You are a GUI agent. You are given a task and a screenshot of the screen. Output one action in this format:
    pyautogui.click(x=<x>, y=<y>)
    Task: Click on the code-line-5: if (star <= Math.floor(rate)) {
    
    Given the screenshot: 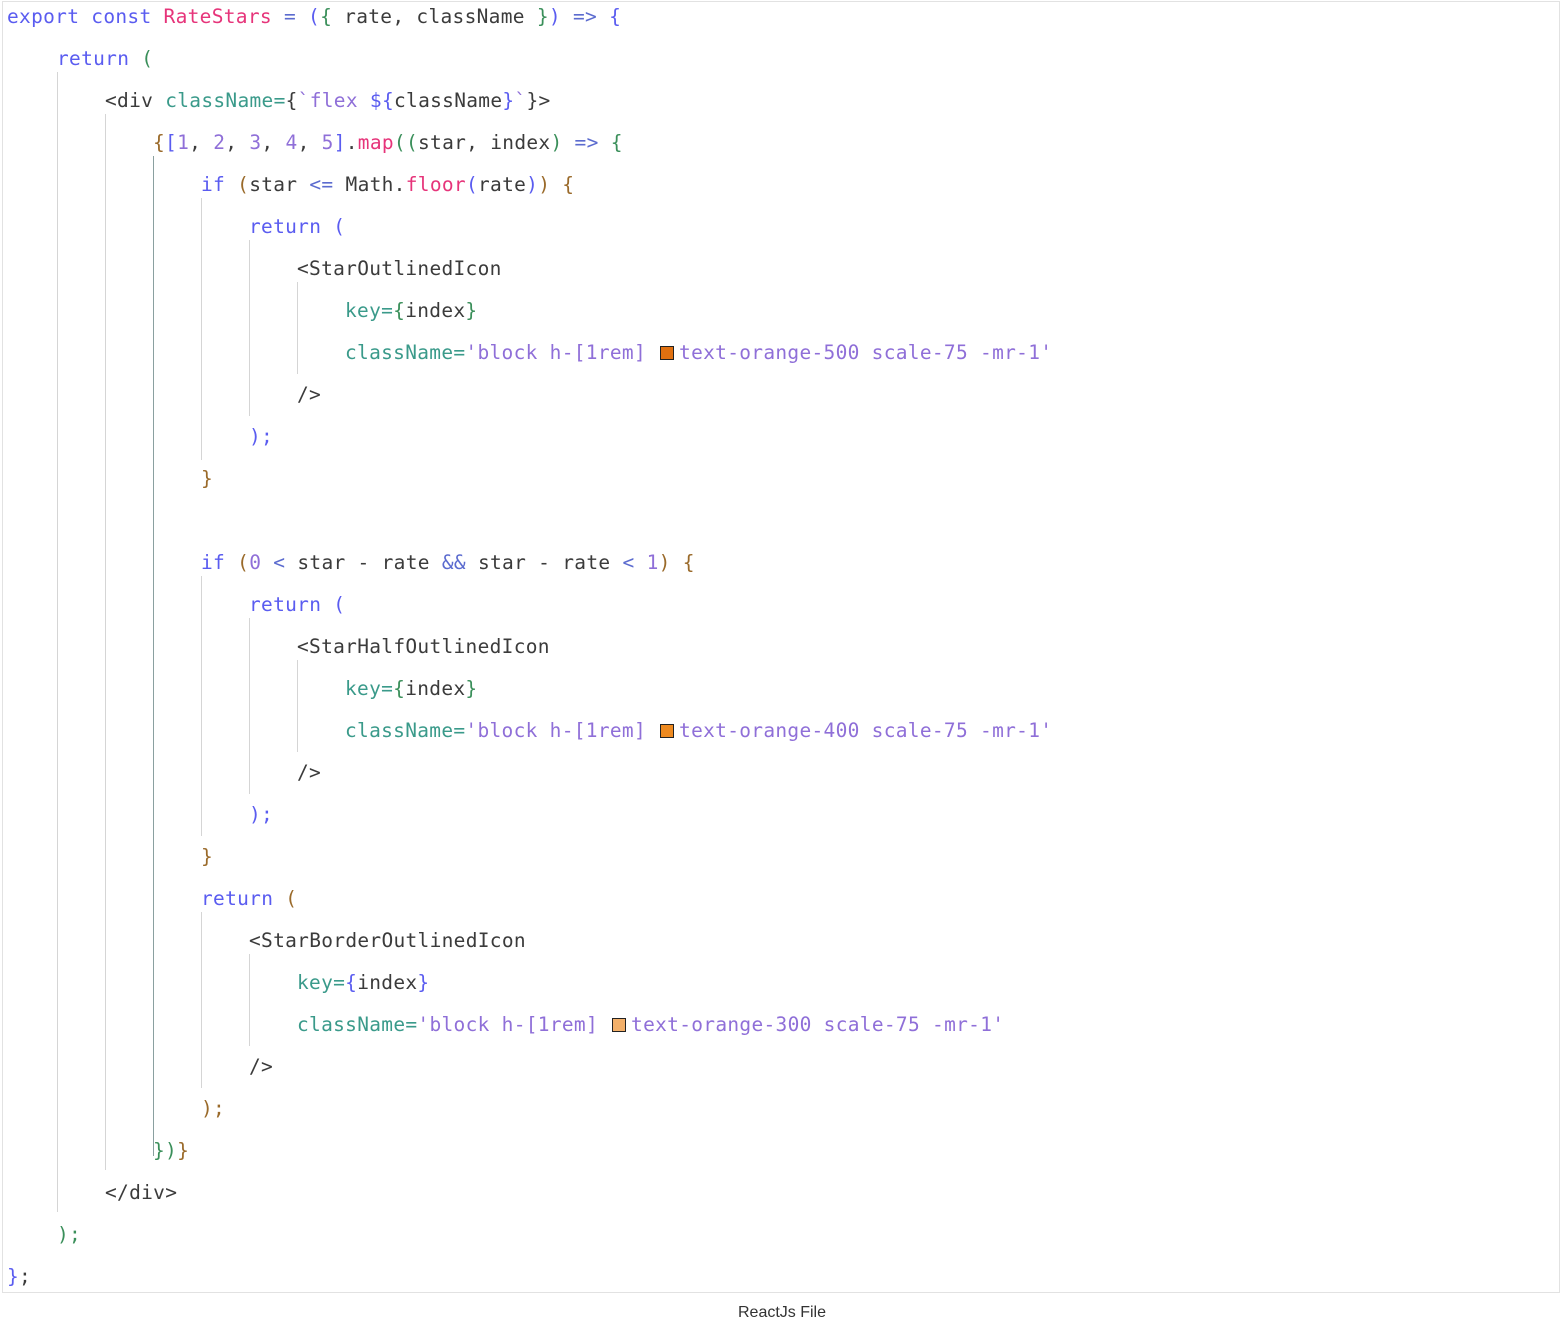 What is the action you would take?
    pyautogui.click(x=387, y=185)
    